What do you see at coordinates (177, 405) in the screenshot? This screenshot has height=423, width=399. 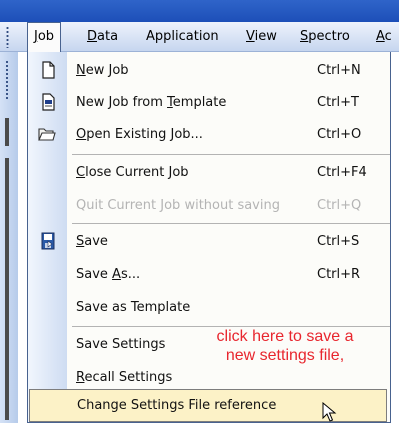 I see `menu-item-label: Change Settings File reference` at bounding box center [177, 405].